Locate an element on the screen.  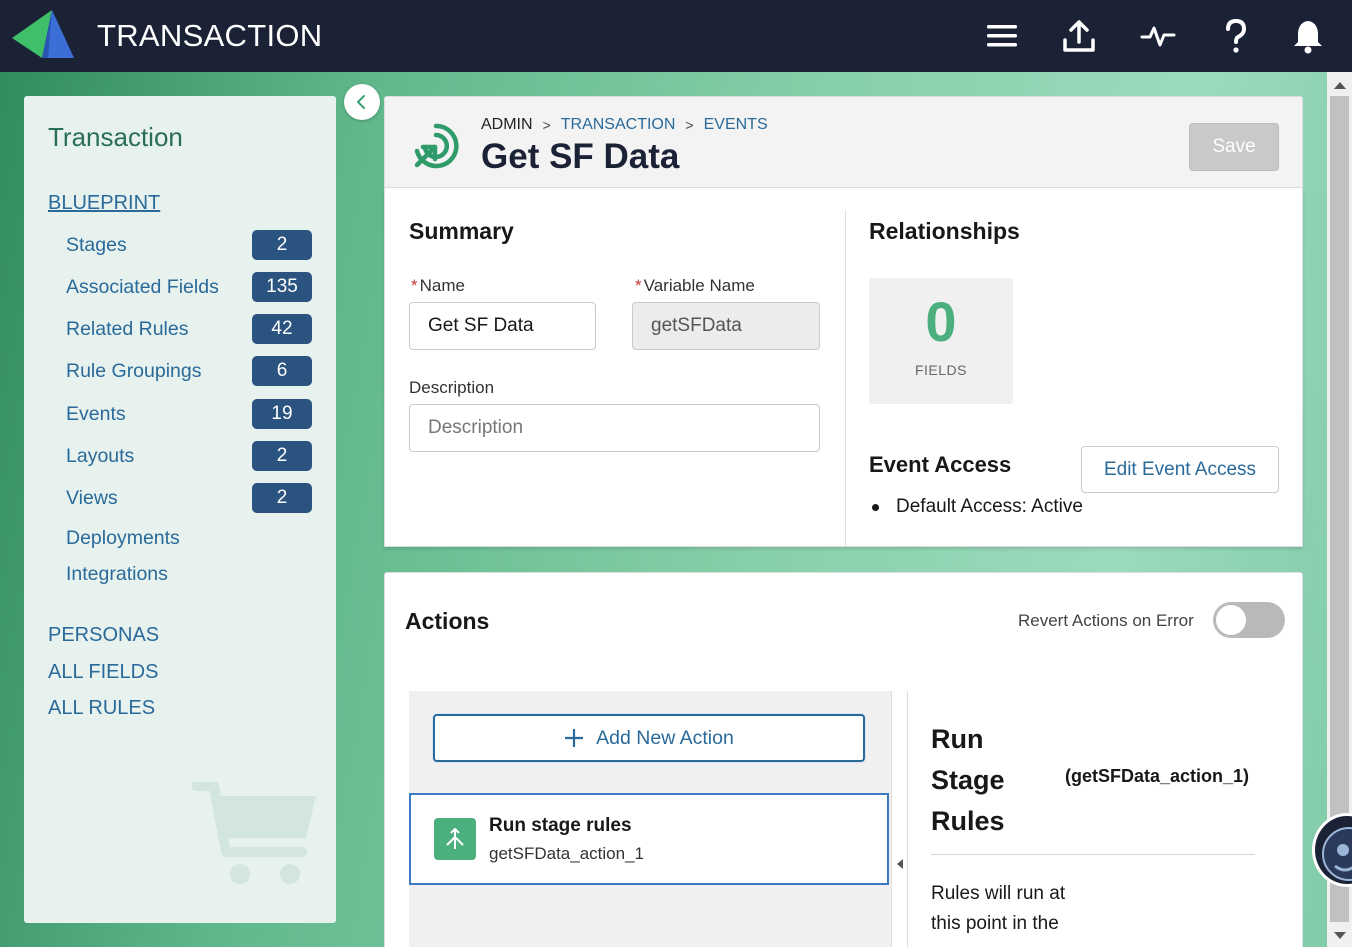
summary-heading: Summary is located at coordinates (461, 231).